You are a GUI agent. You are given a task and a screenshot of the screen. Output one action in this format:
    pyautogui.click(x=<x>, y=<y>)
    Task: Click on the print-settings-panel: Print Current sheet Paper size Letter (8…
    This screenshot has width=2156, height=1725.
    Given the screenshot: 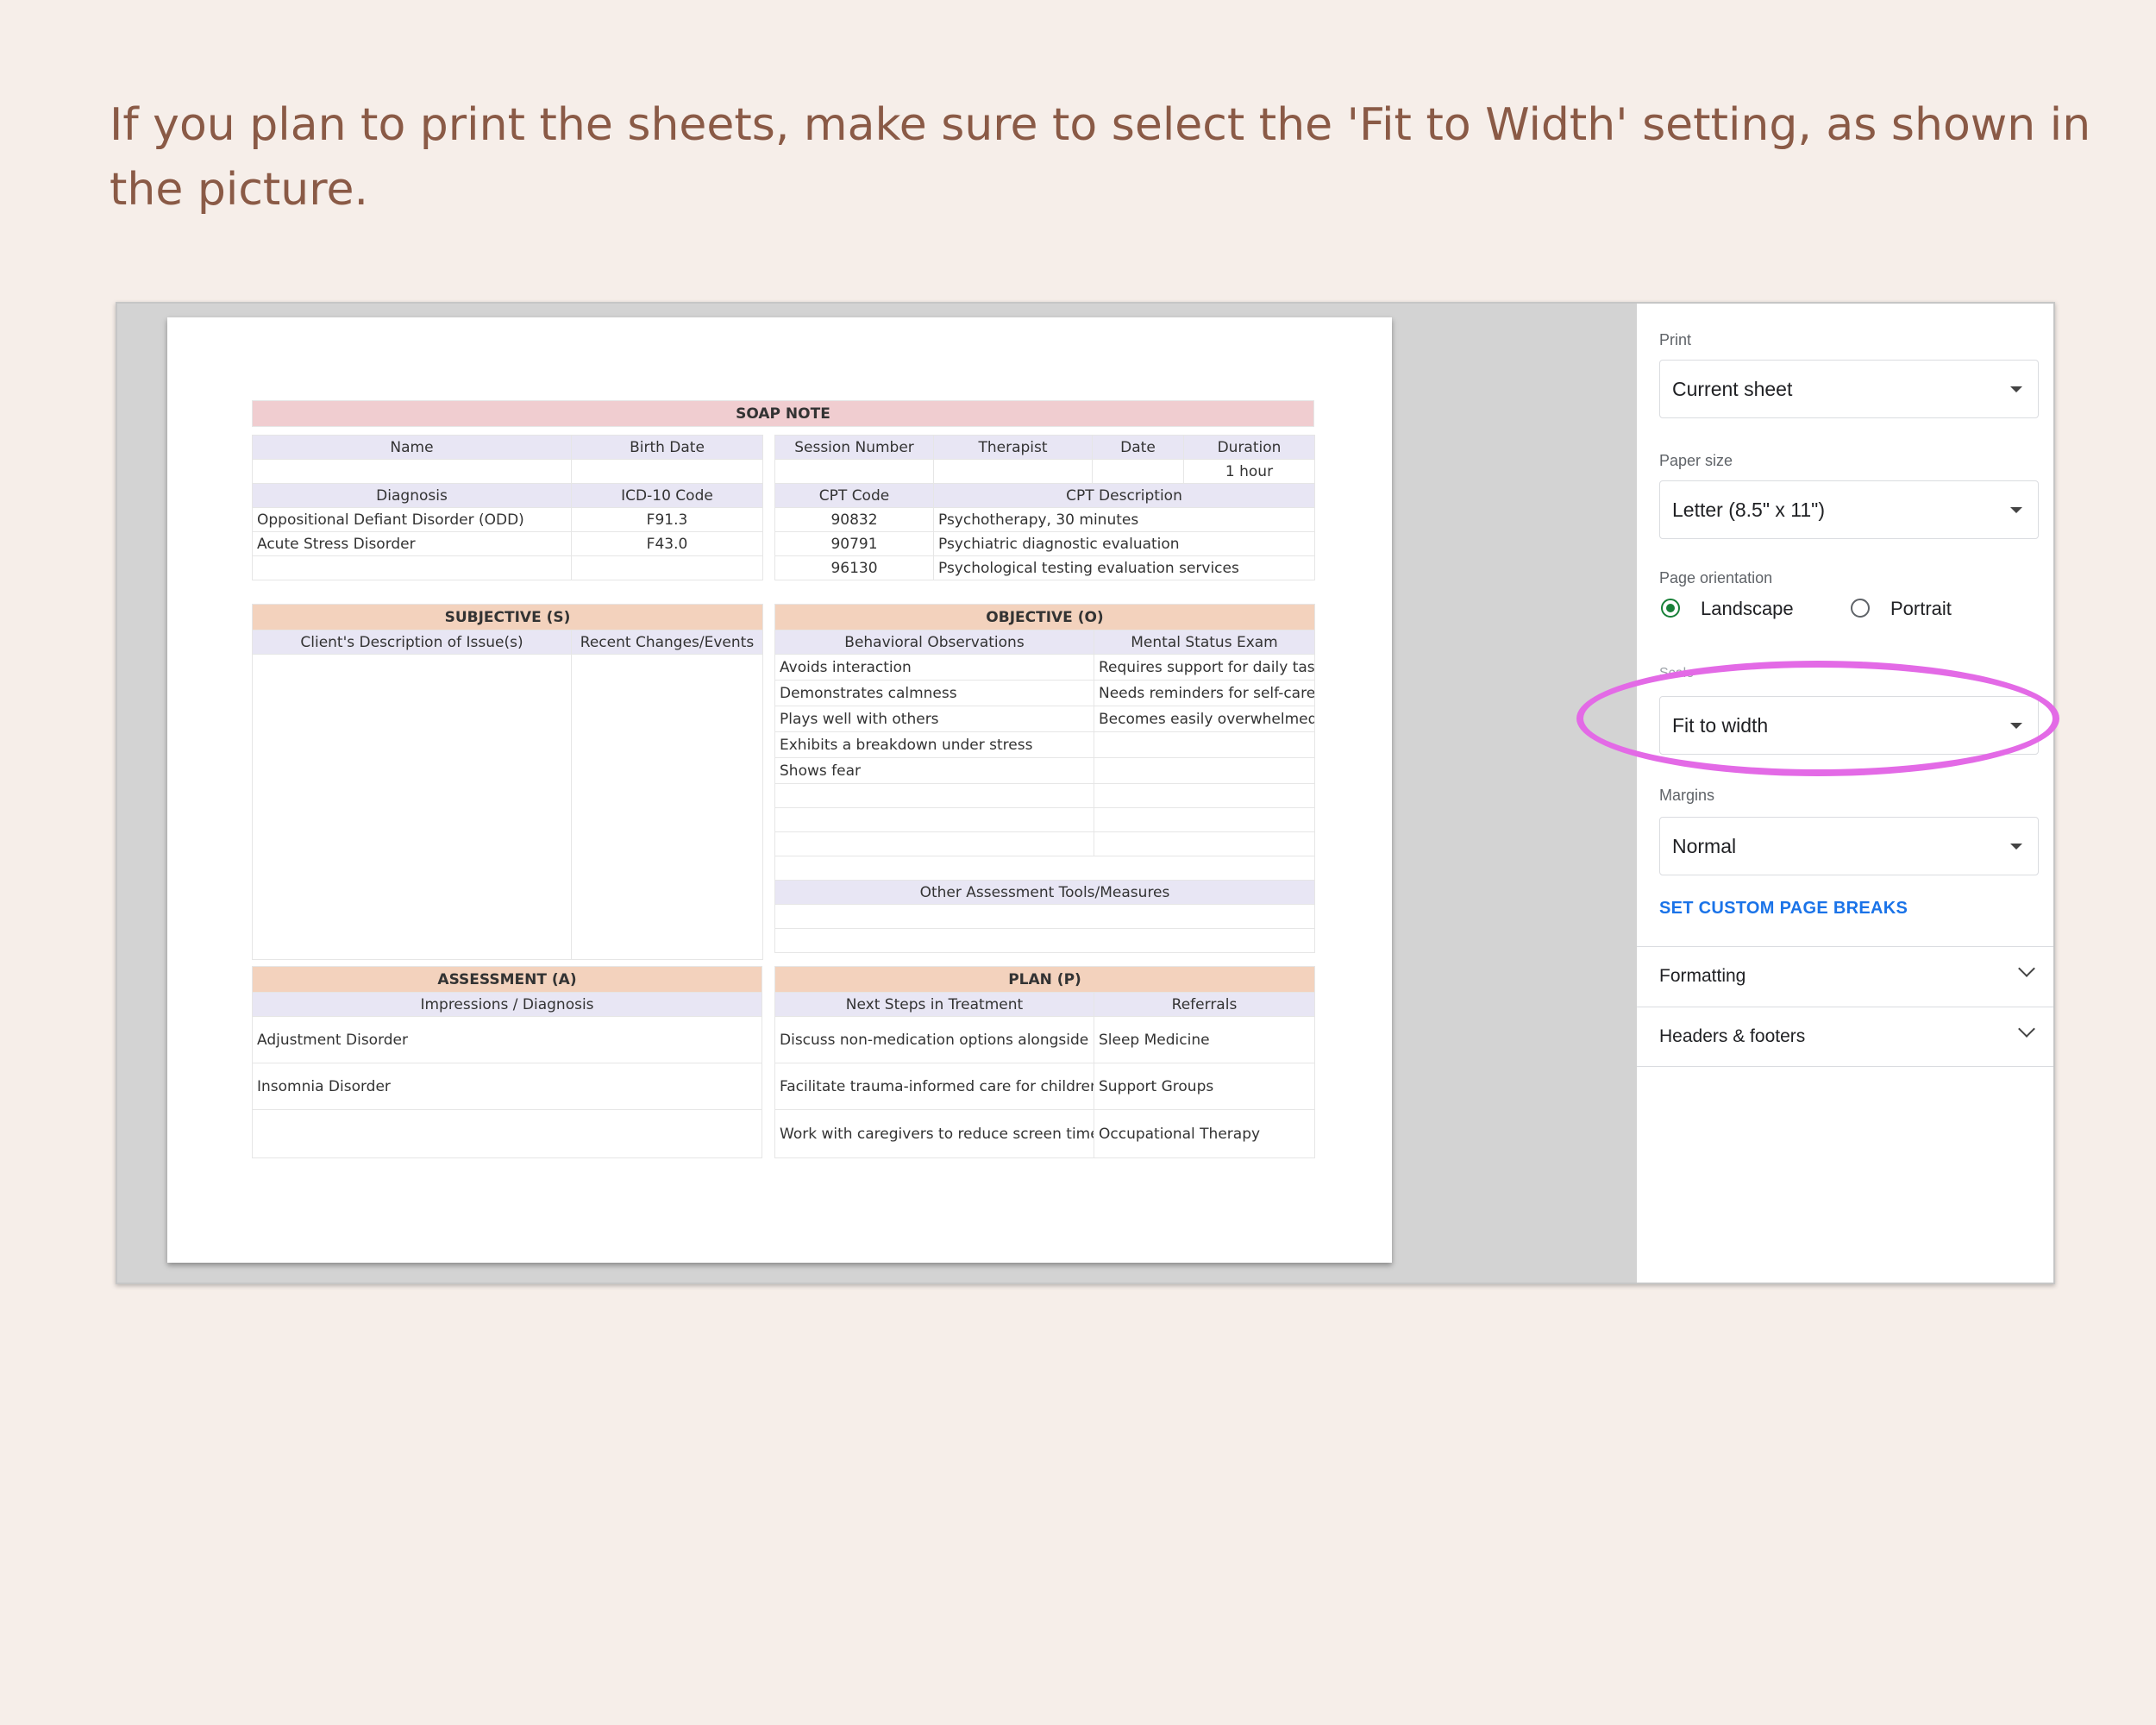 What is the action you would take?
    pyautogui.click(x=1845, y=793)
    